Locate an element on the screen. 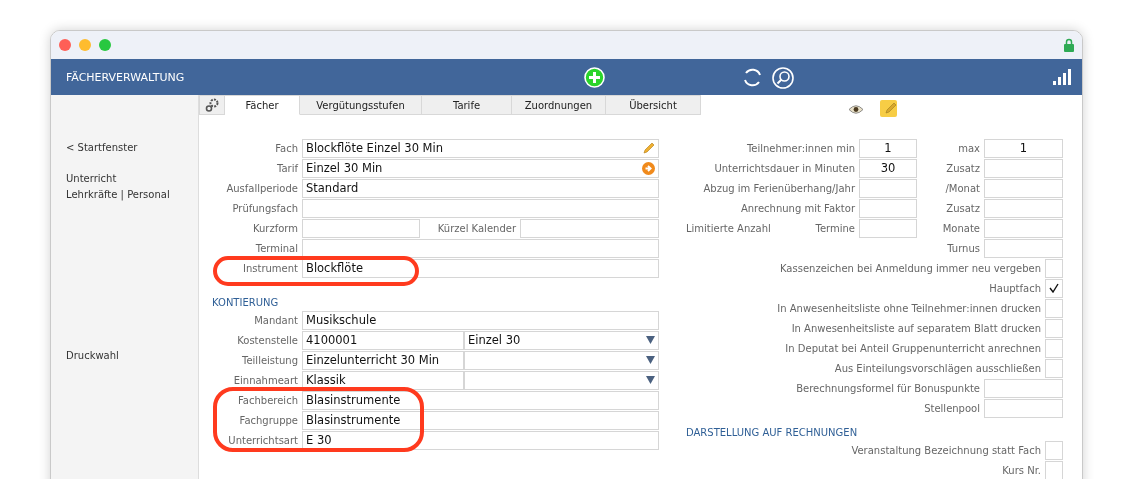  text-field: E 30 is located at coordinates (480, 440).